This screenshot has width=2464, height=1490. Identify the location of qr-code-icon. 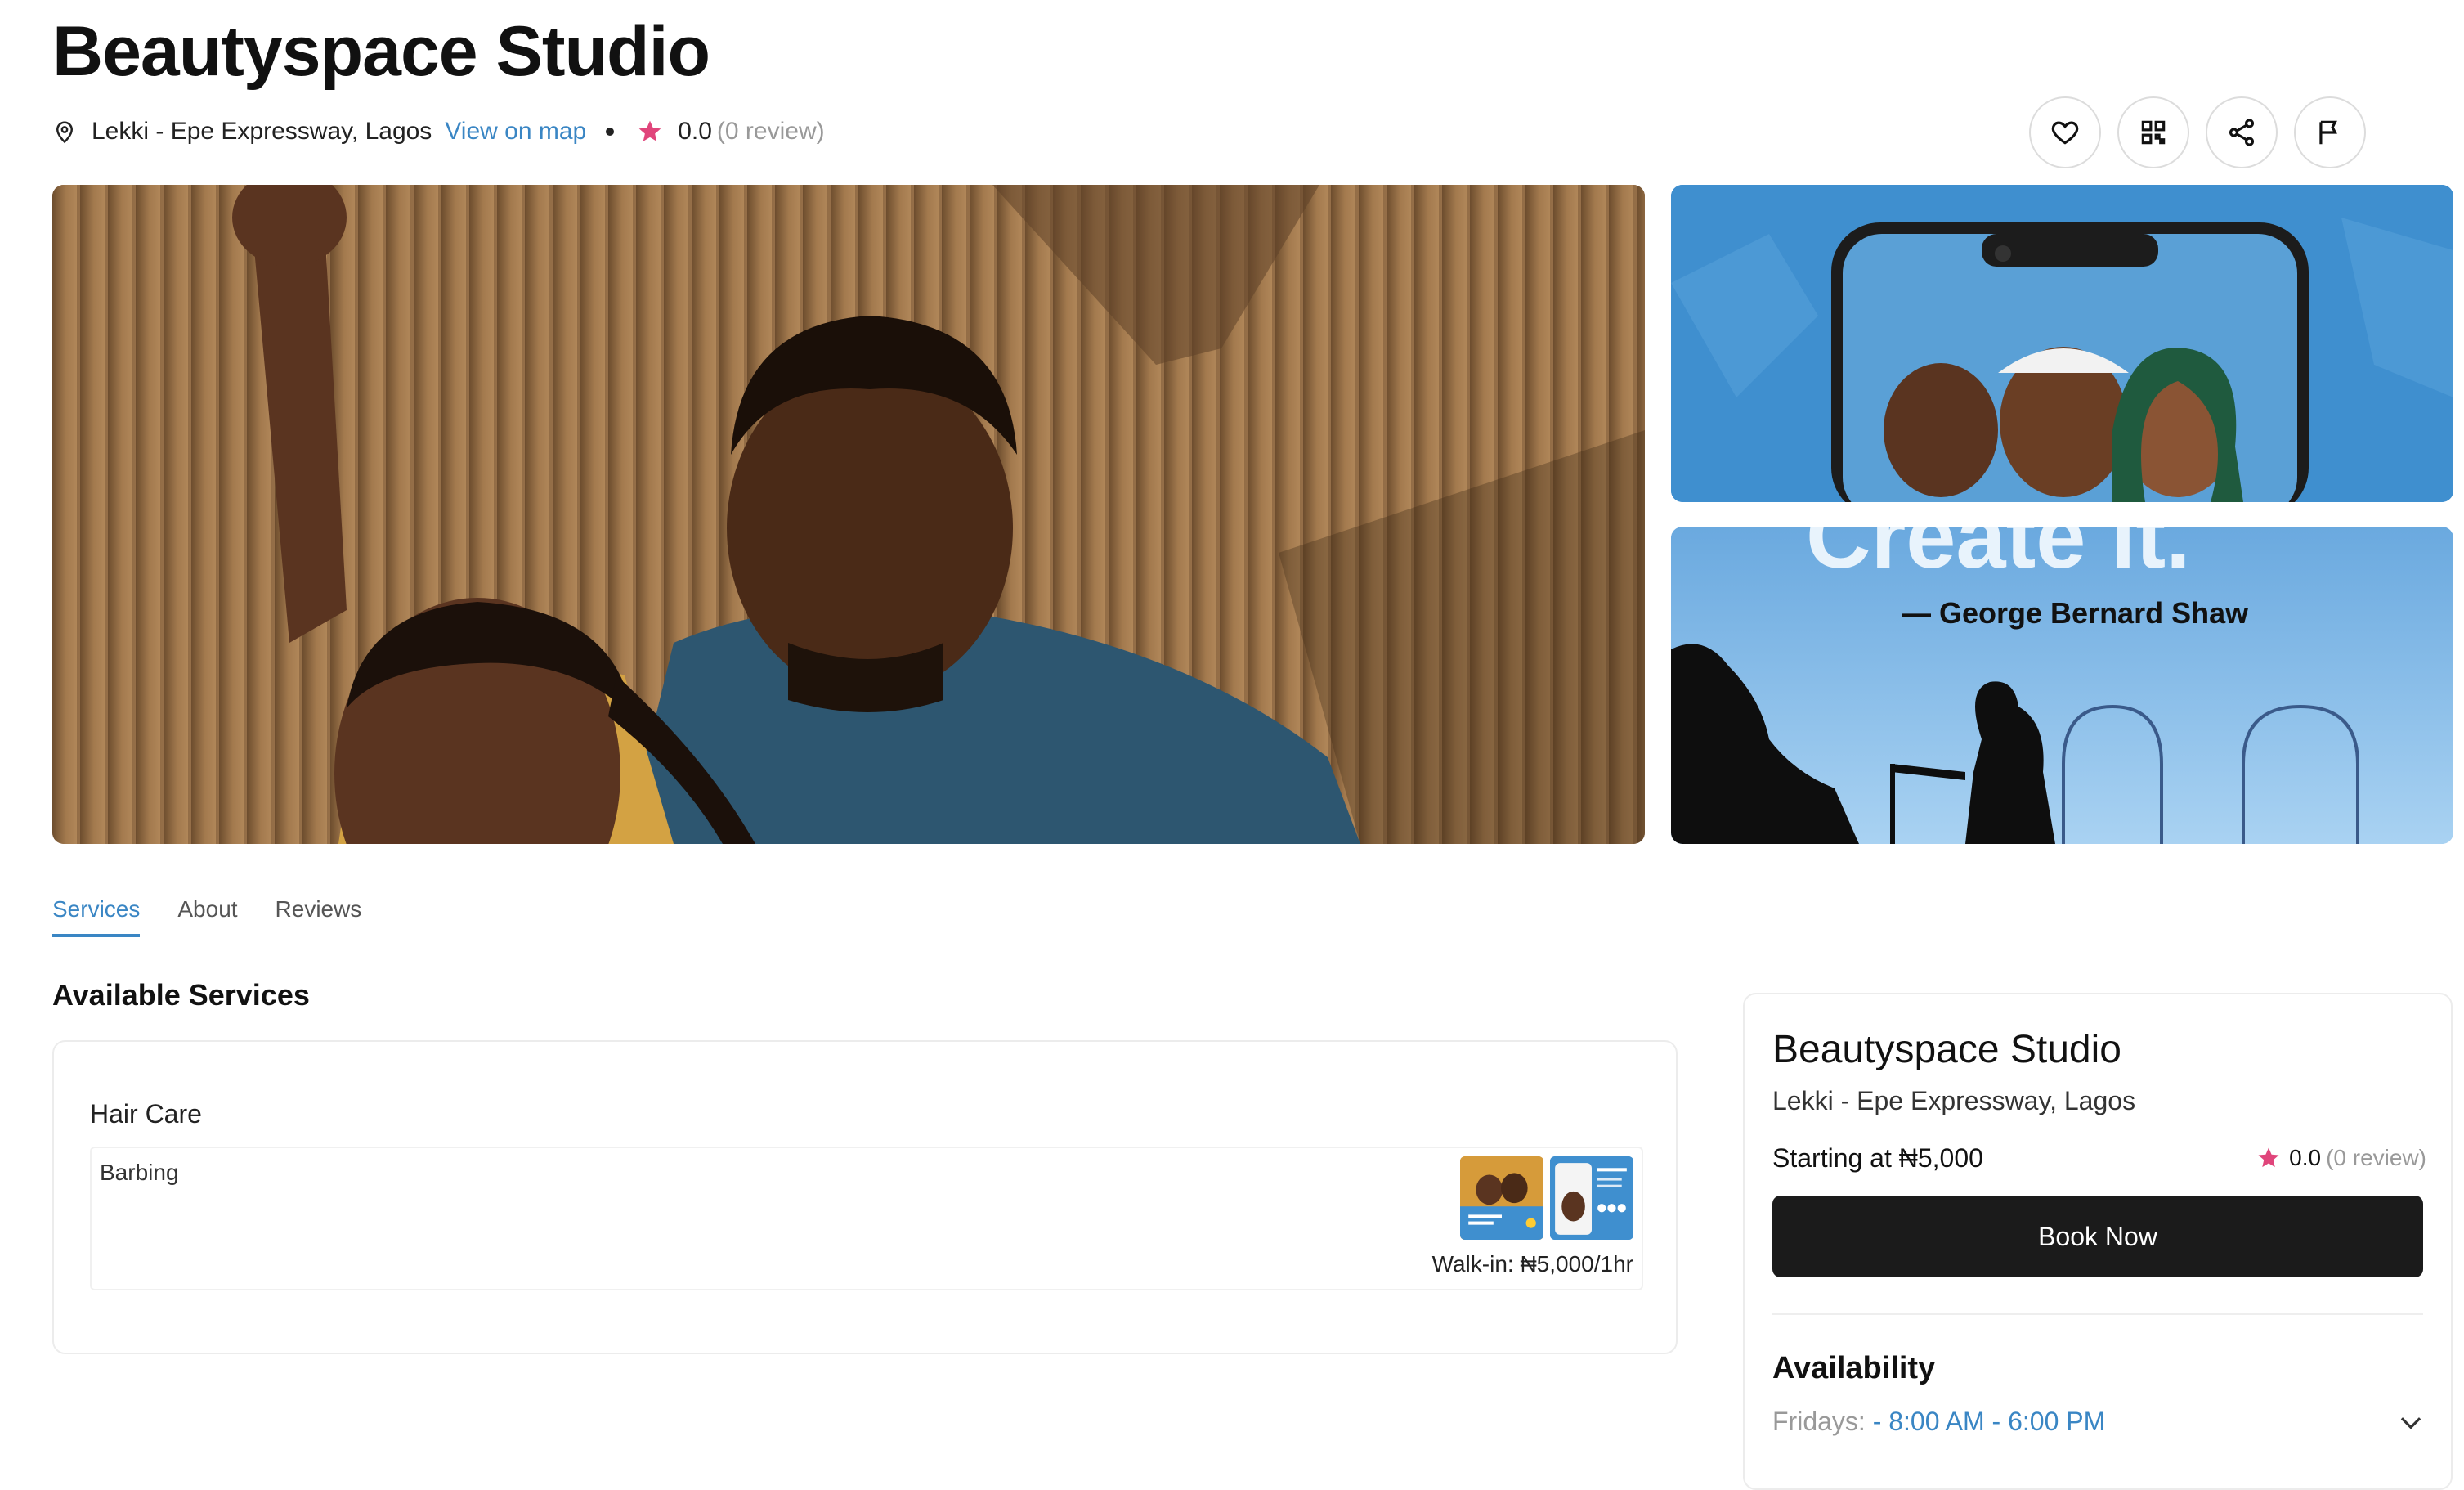
(2154, 132).